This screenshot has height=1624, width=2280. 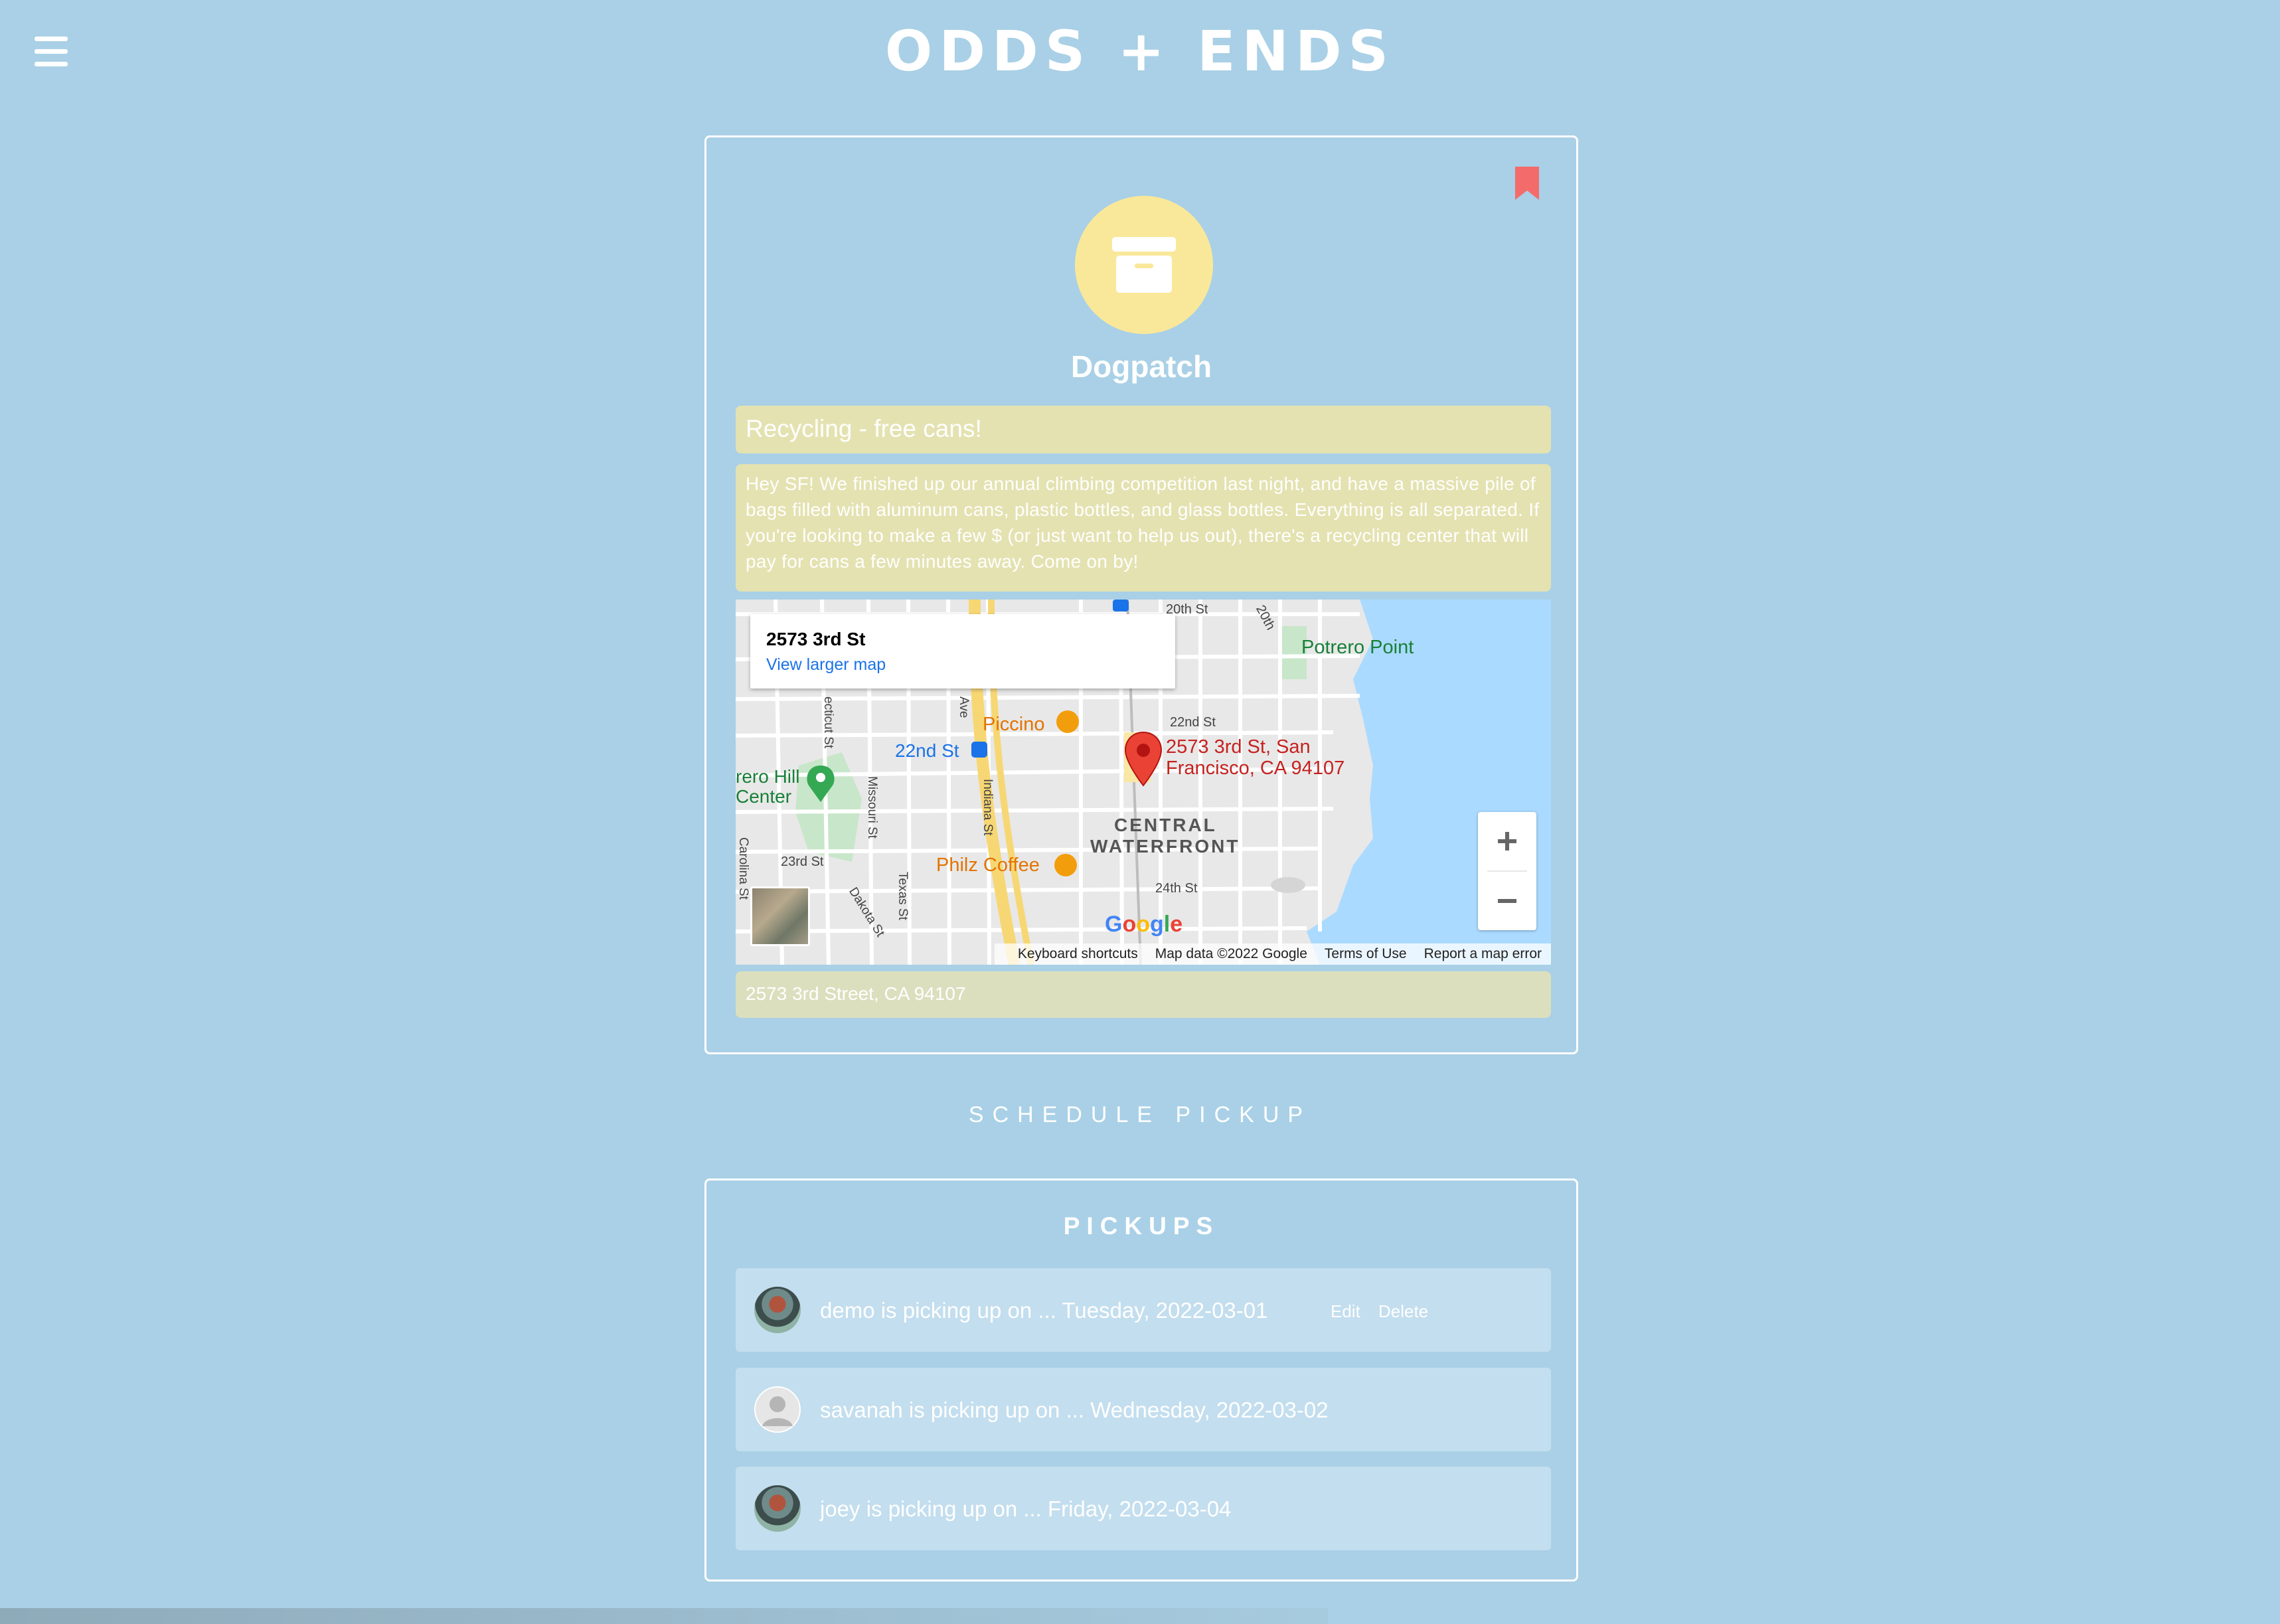 What do you see at coordinates (962, 651) in the screenshot?
I see `map-info-popup: 2573 3rd St View larger map` at bounding box center [962, 651].